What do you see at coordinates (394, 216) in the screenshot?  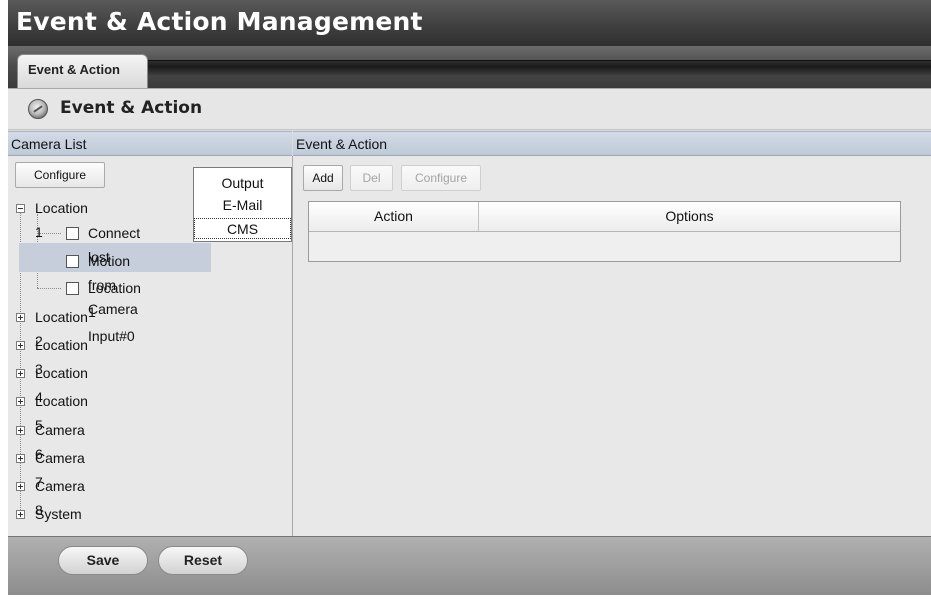 I see `column-action: Action` at bounding box center [394, 216].